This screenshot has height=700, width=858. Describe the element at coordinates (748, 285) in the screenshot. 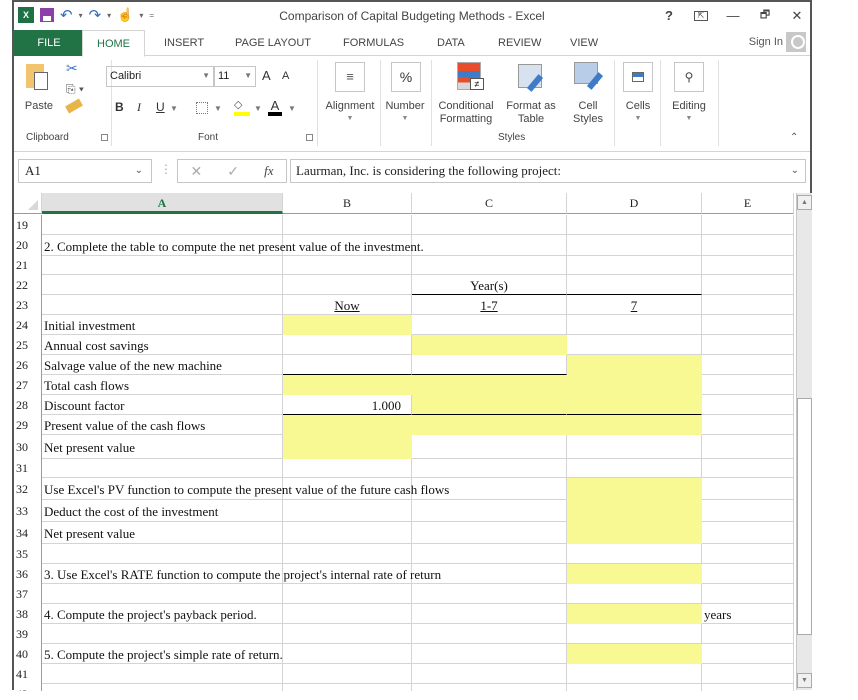

I see `cell-e22` at that location.